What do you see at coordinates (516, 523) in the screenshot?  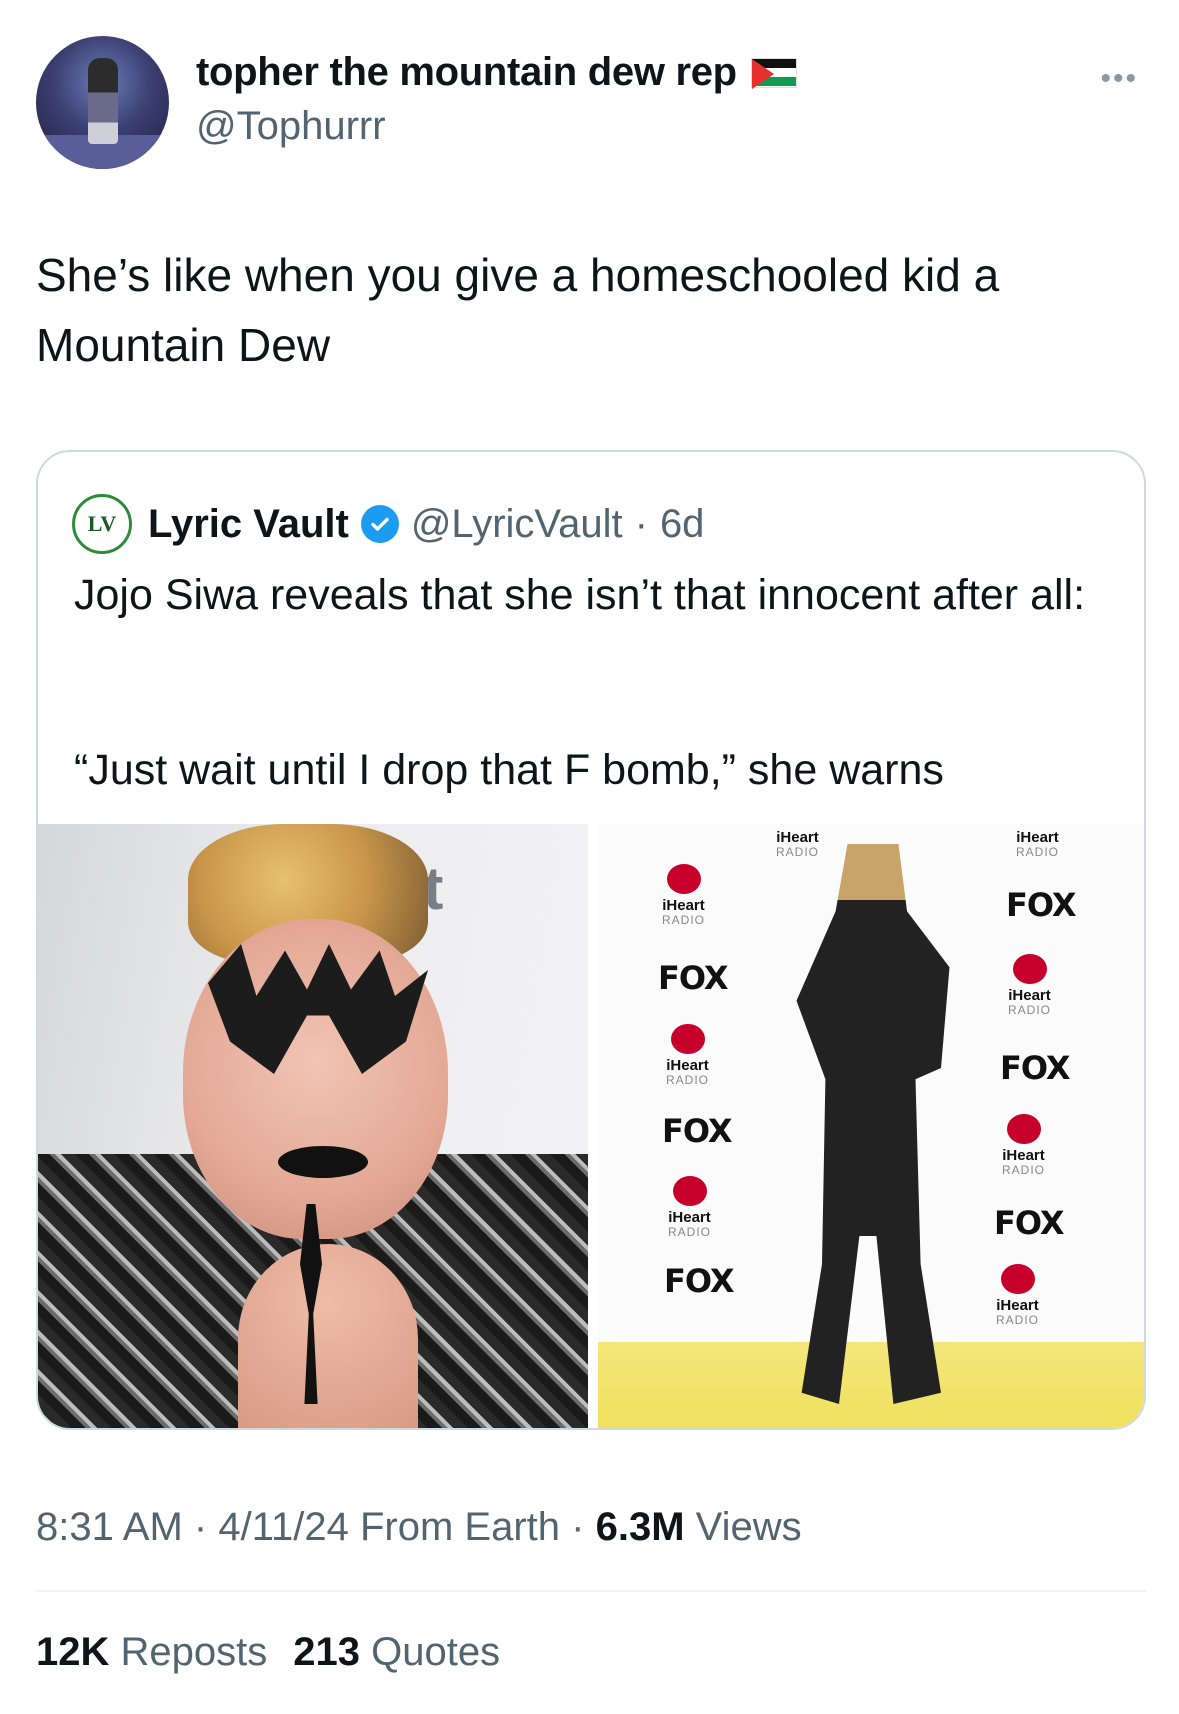 I see `quoted-author-handle: @LyricVault` at bounding box center [516, 523].